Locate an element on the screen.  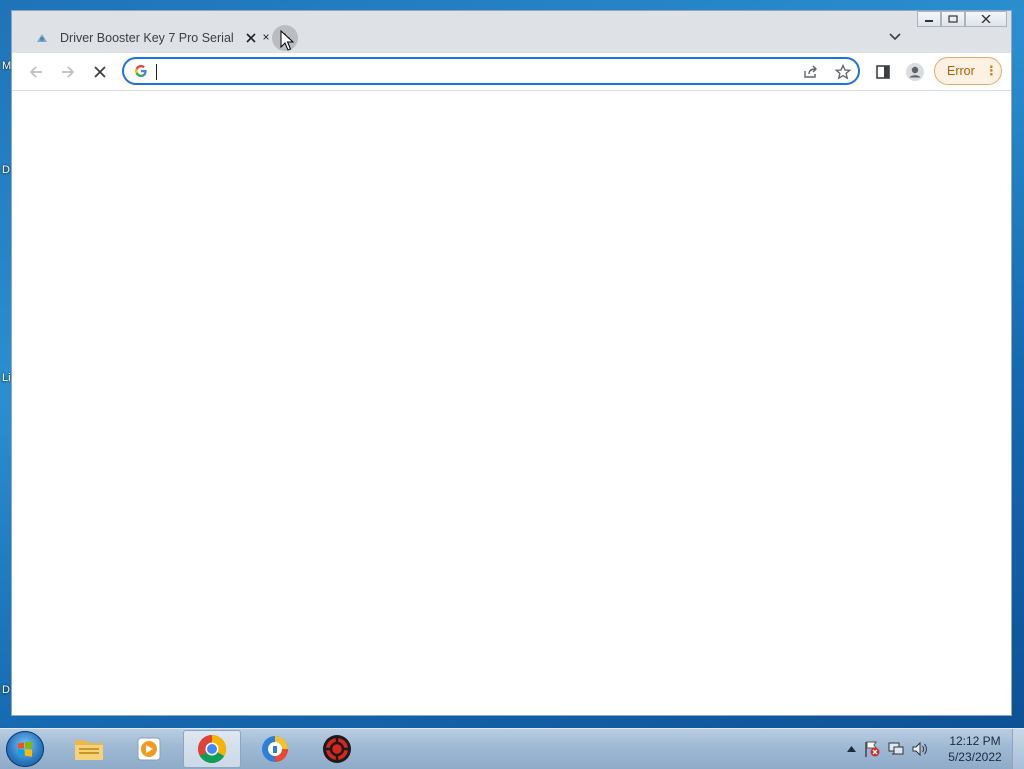
tab-title: Driver Booster Key 7 Pro Serial K is located at coordinates (148, 38).